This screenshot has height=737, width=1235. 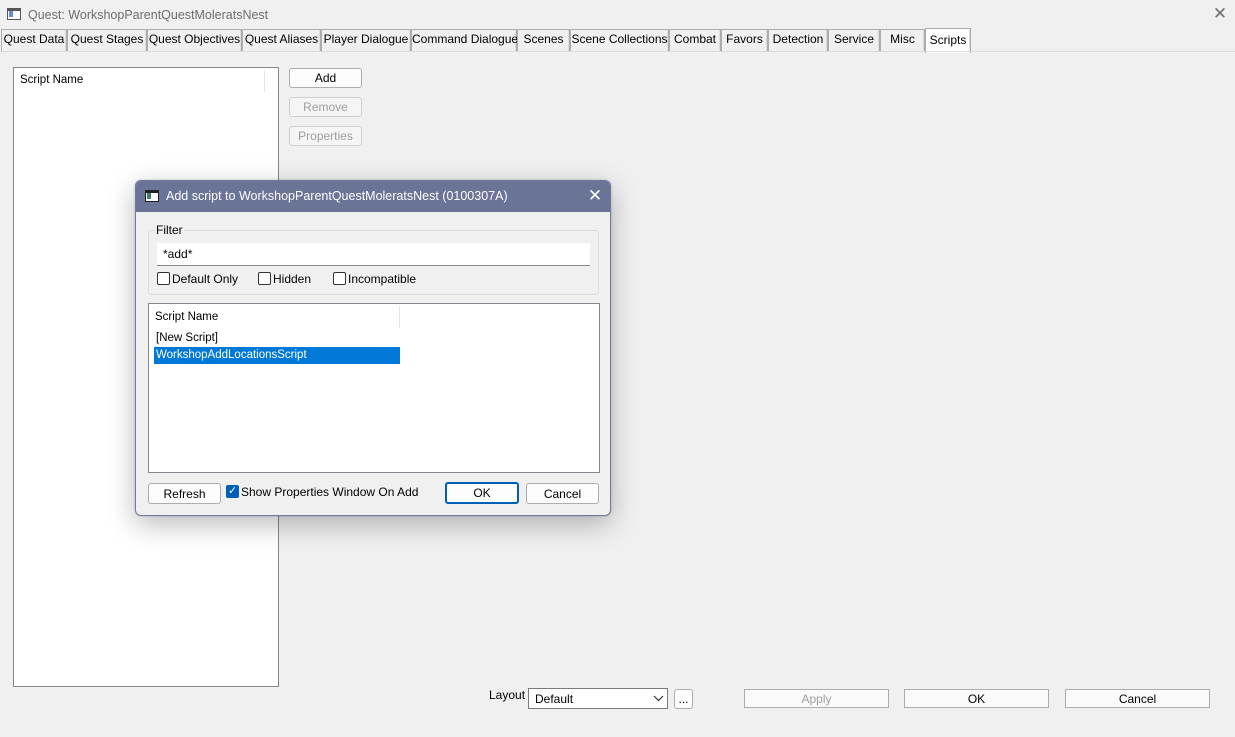 What do you see at coordinates (658, 699) in the screenshot?
I see `chevron-down-icon` at bounding box center [658, 699].